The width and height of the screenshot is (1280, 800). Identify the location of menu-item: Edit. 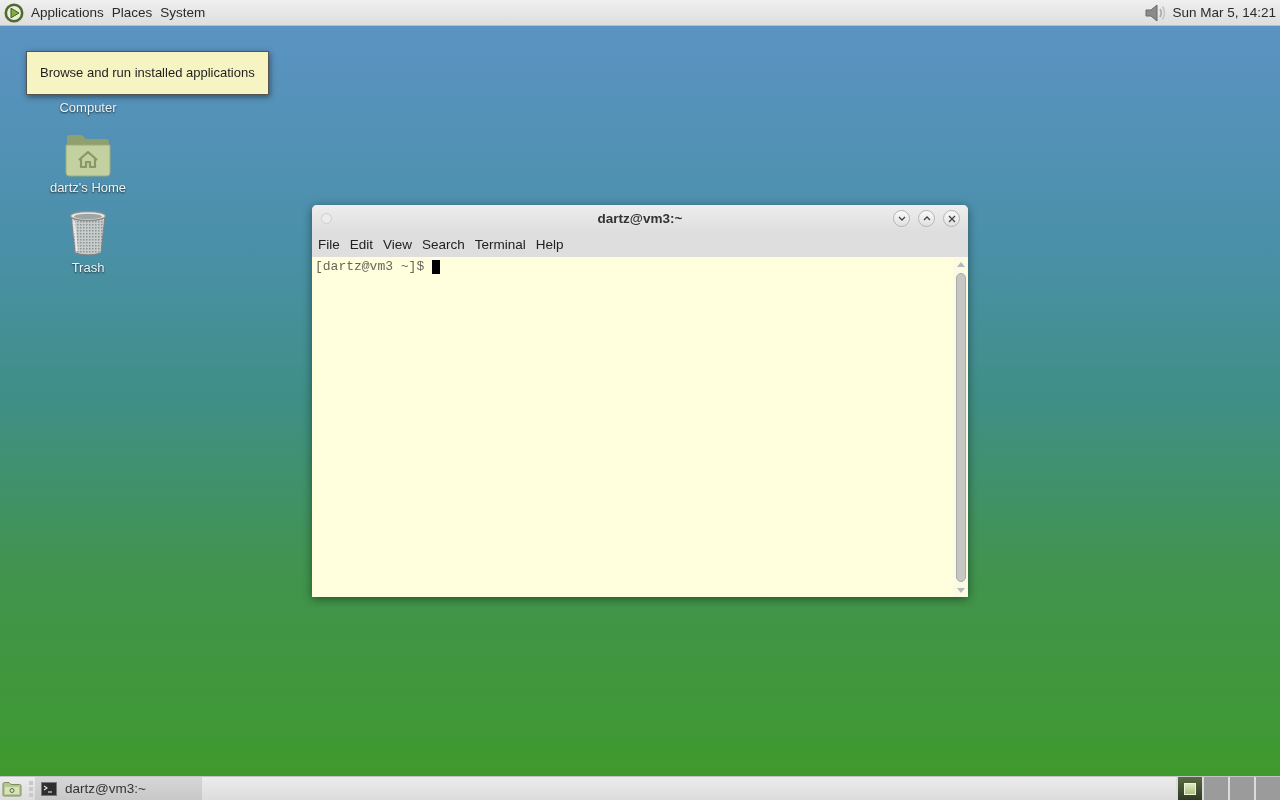
(361, 244).